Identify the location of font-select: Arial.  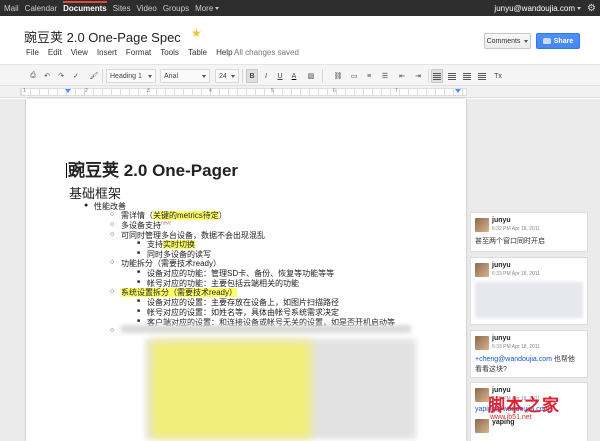
(185, 76).